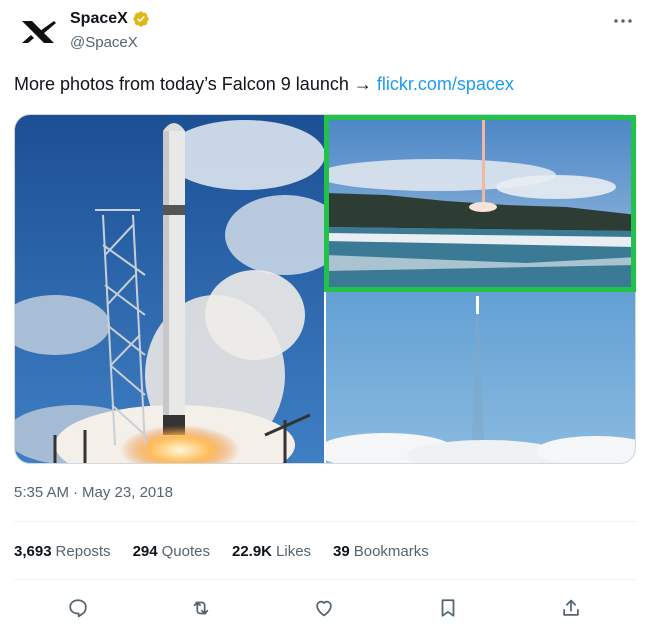 Image resolution: width=648 pixels, height=632 pixels. I want to click on author-display-name: SpaceX, so click(99, 19).